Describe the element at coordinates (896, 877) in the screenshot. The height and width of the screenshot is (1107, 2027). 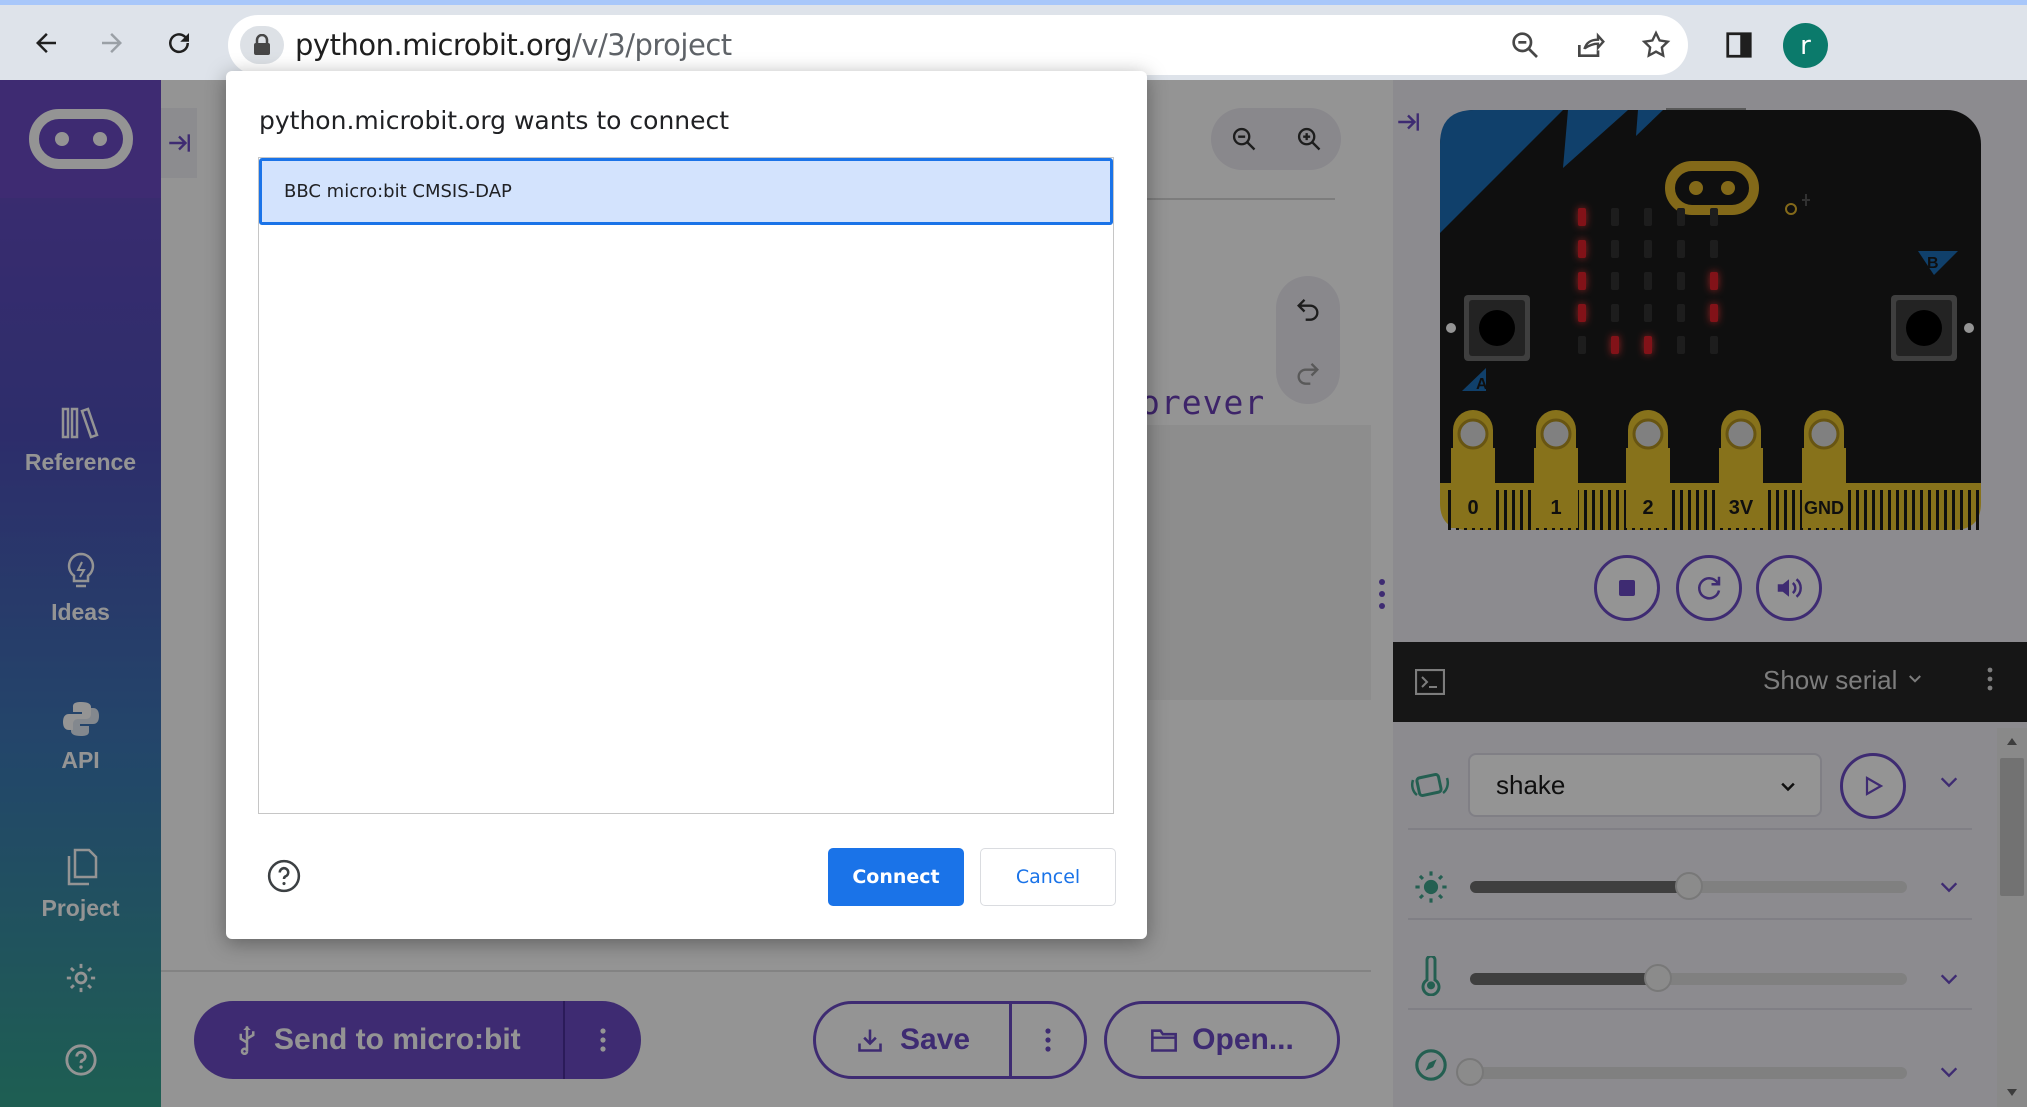
I see `connect-button: Connect` at that location.